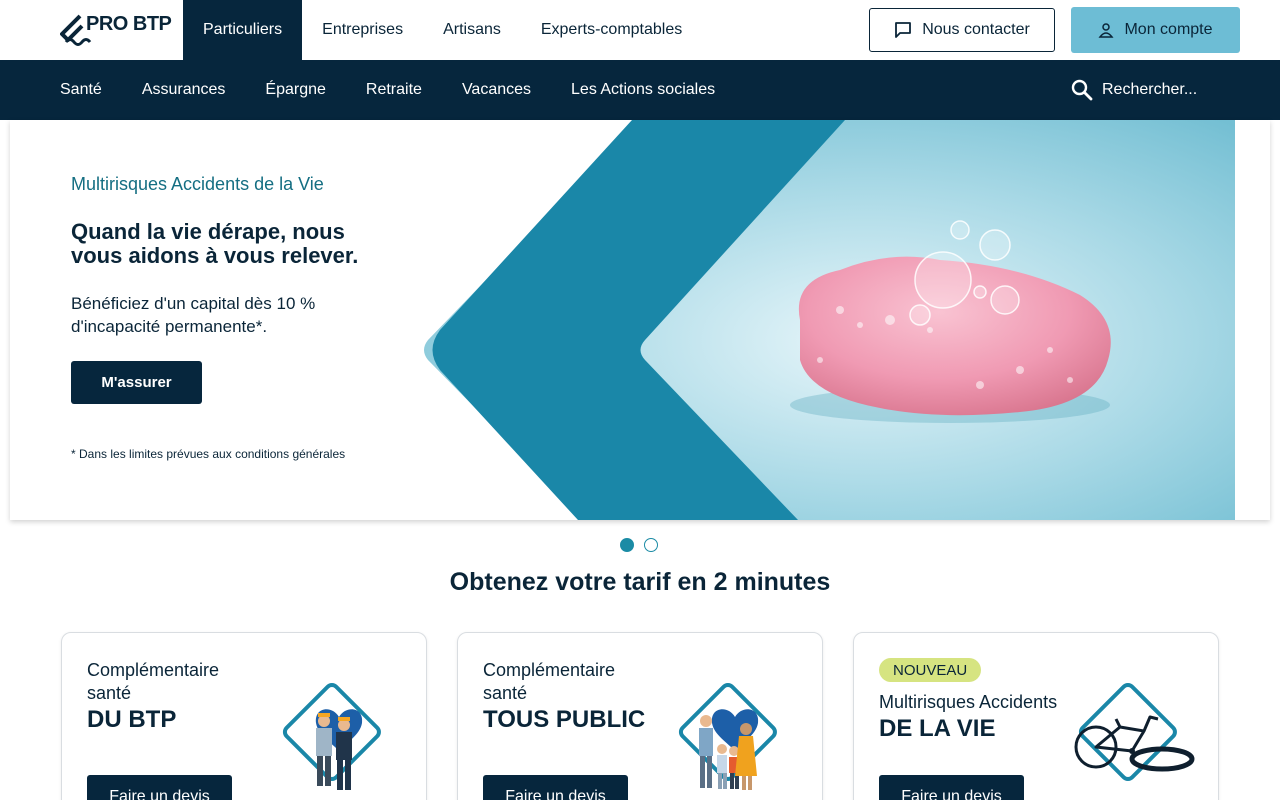 The image size is (1280, 800). What do you see at coordinates (295, 90) in the screenshot?
I see `nav-item-epargne: Épargne` at bounding box center [295, 90].